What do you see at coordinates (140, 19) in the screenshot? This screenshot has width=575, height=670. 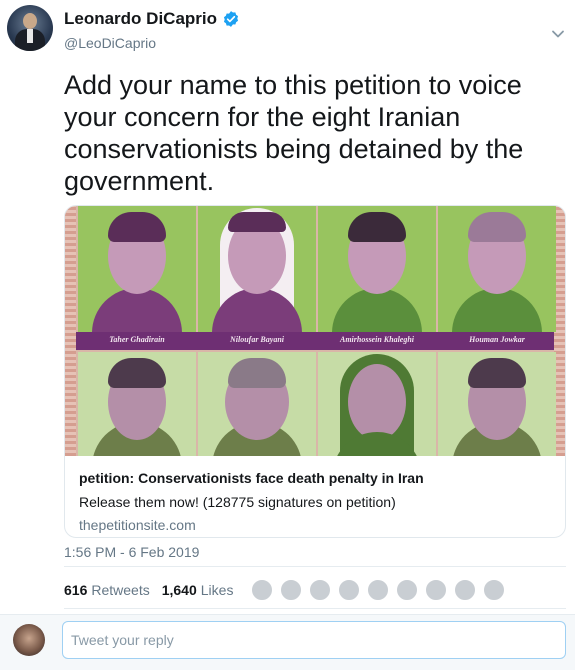 I see `author-display-name: Leonardo DiCaprio` at bounding box center [140, 19].